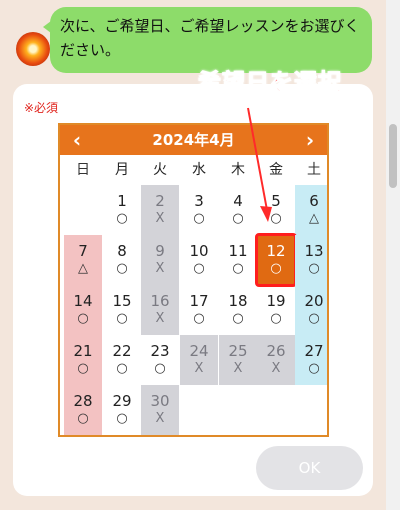 This screenshot has height=510, width=400. Describe the element at coordinates (199, 201) in the screenshot. I see `day-number: 3` at that location.